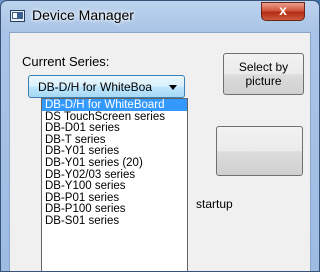 This screenshot has width=320, height=272. I want to click on dropdown-item: DB-S01 series, so click(114, 220).